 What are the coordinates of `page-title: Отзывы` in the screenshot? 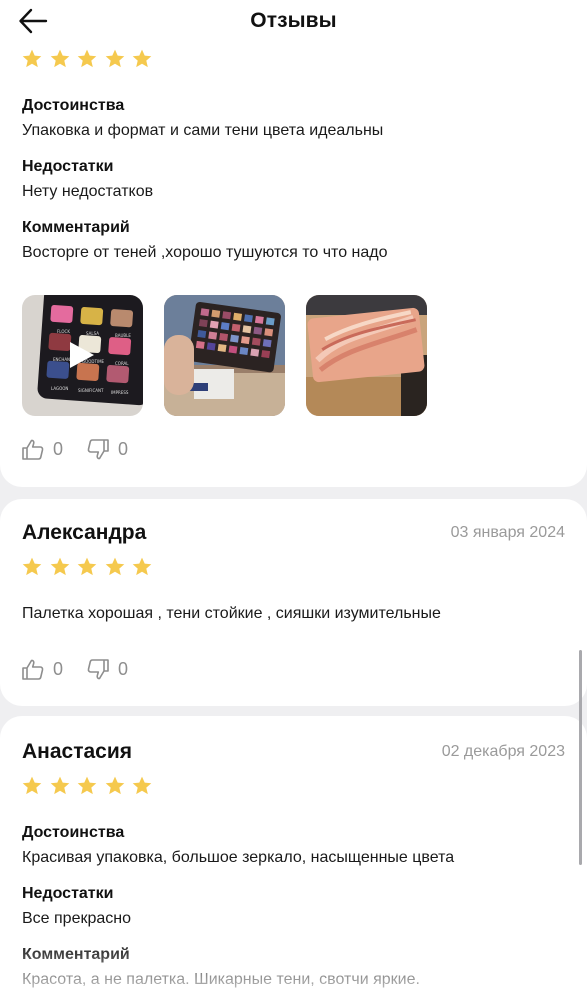 It's located at (293, 20).